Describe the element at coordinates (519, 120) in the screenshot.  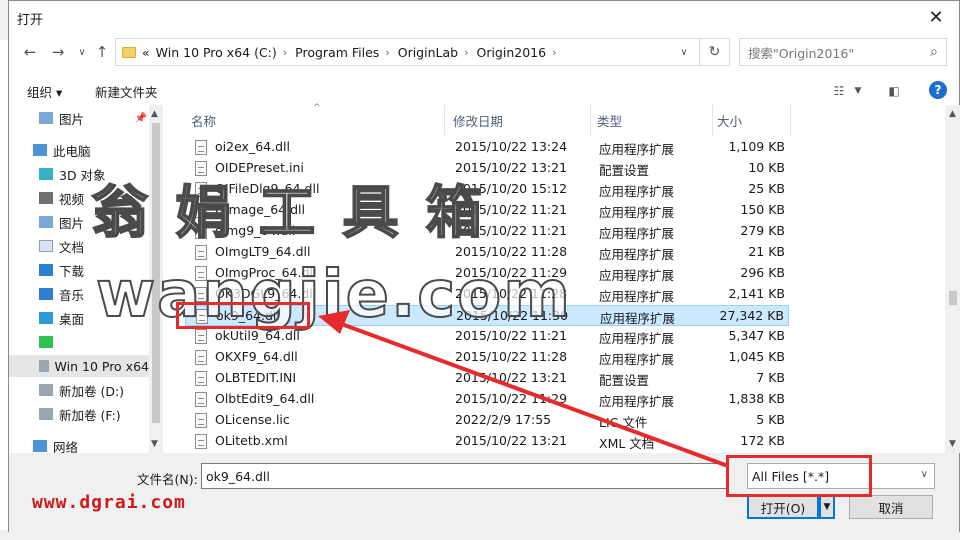
I see `column-date: 修改日期` at that location.